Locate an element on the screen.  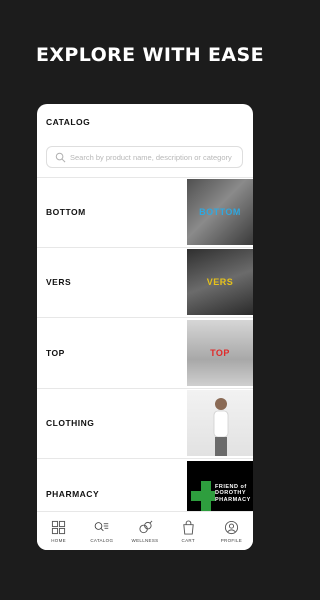
category-image-overlay: BOTTOM is located at coordinates (220, 212).